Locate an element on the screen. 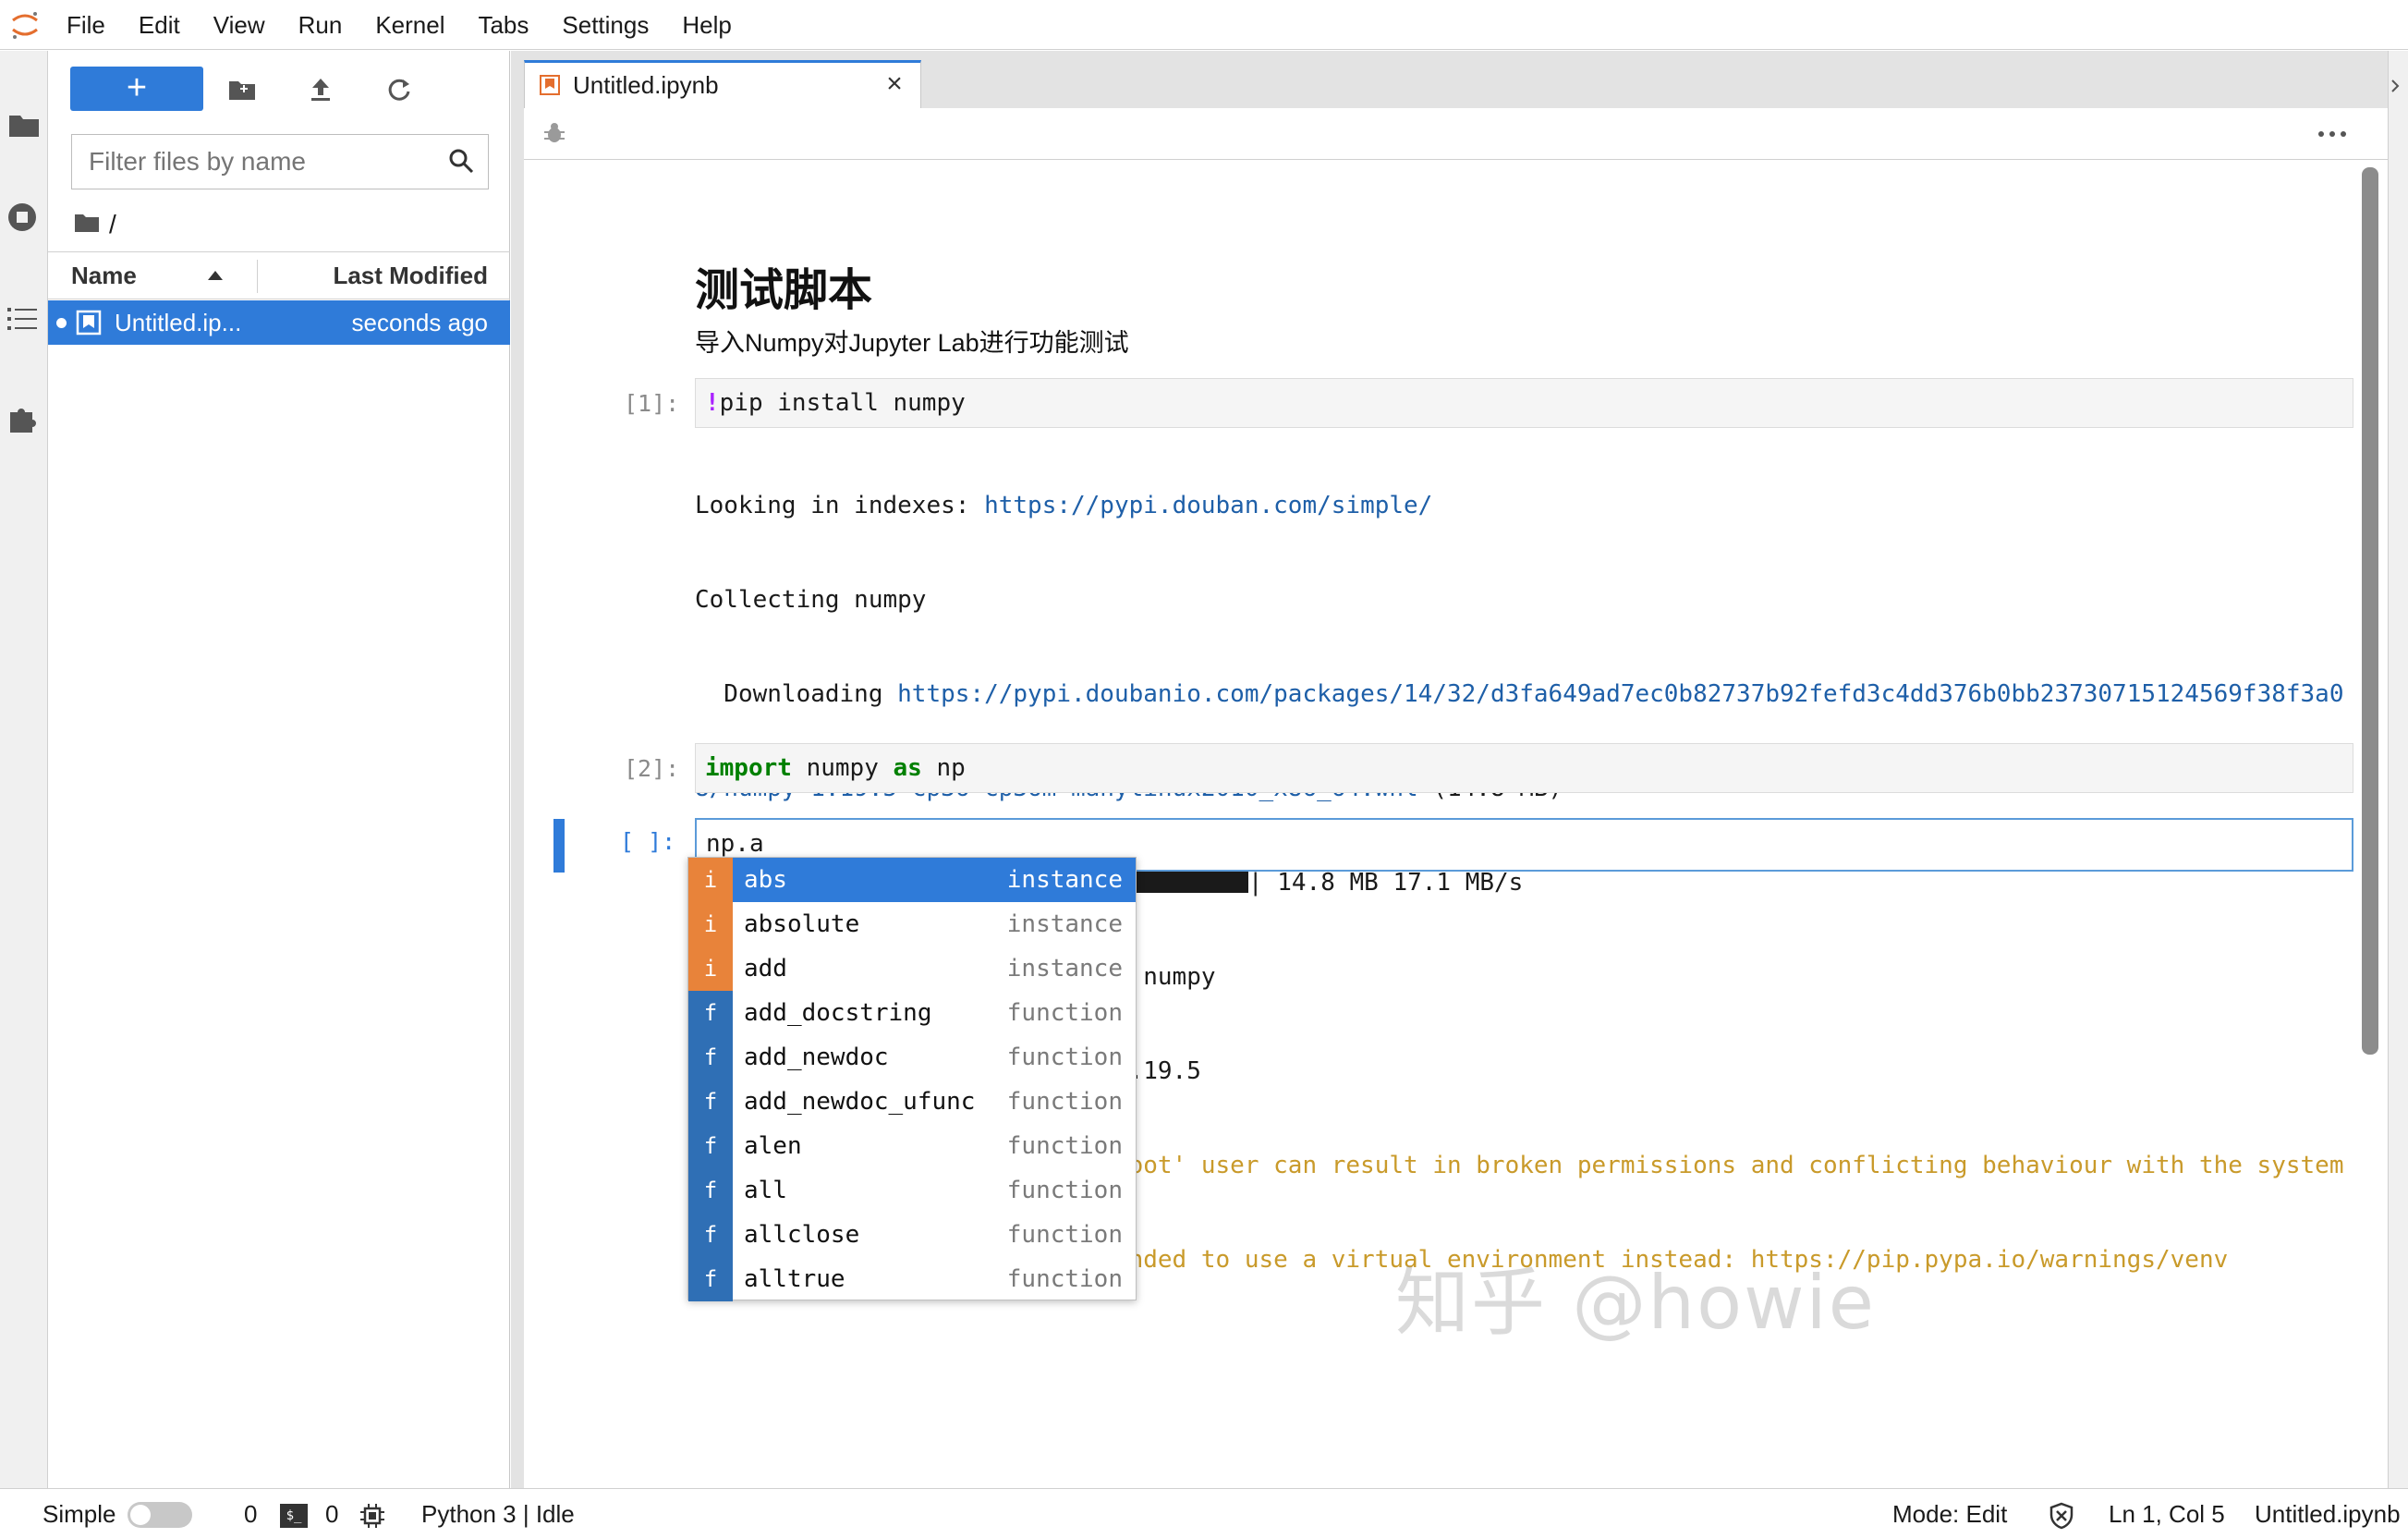 The height and width of the screenshot is (1538, 2408). simple-mode-toggle is located at coordinates (160, 1515).